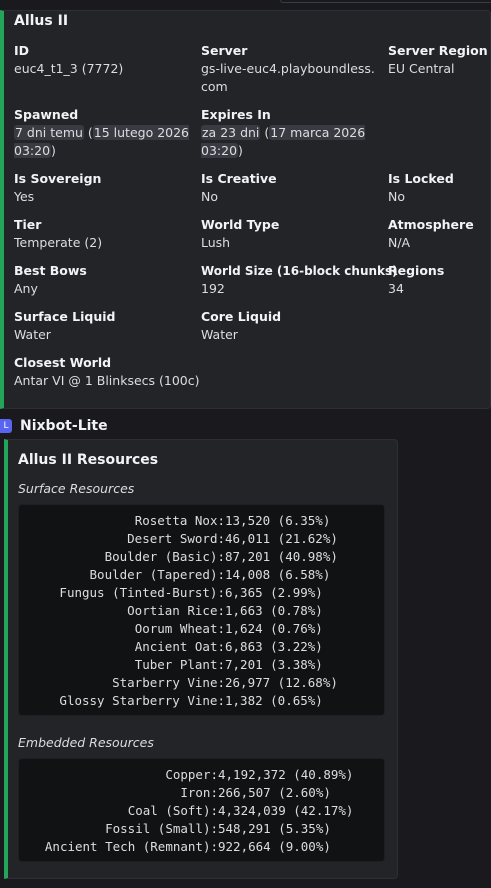 The width and height of the screenshot is (491, 888). Describe the element at coordinates (142, 700) in the screenshot. I see `resource-name: Glossy Starberry Vine:` at that location.